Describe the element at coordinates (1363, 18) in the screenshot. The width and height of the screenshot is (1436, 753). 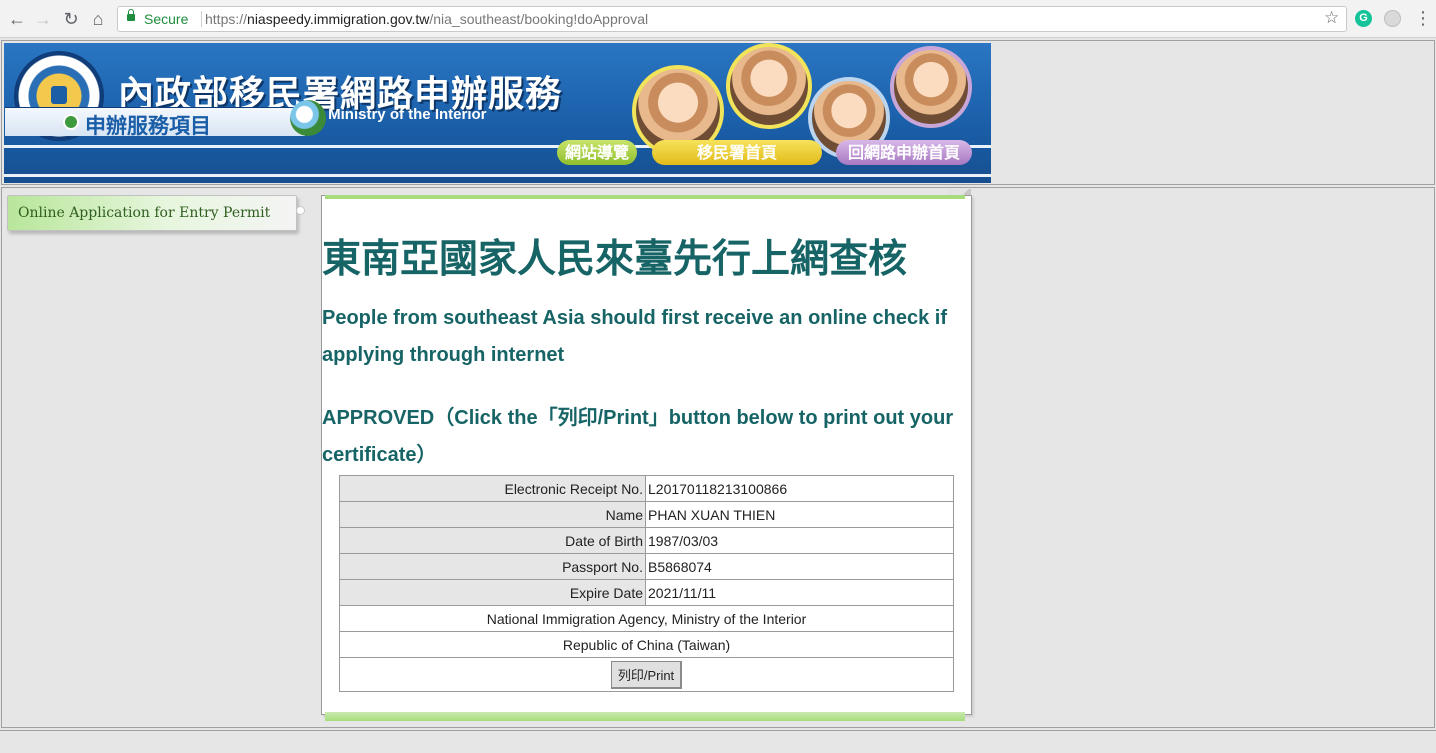
I see `grammarly-icon: G` at that location.